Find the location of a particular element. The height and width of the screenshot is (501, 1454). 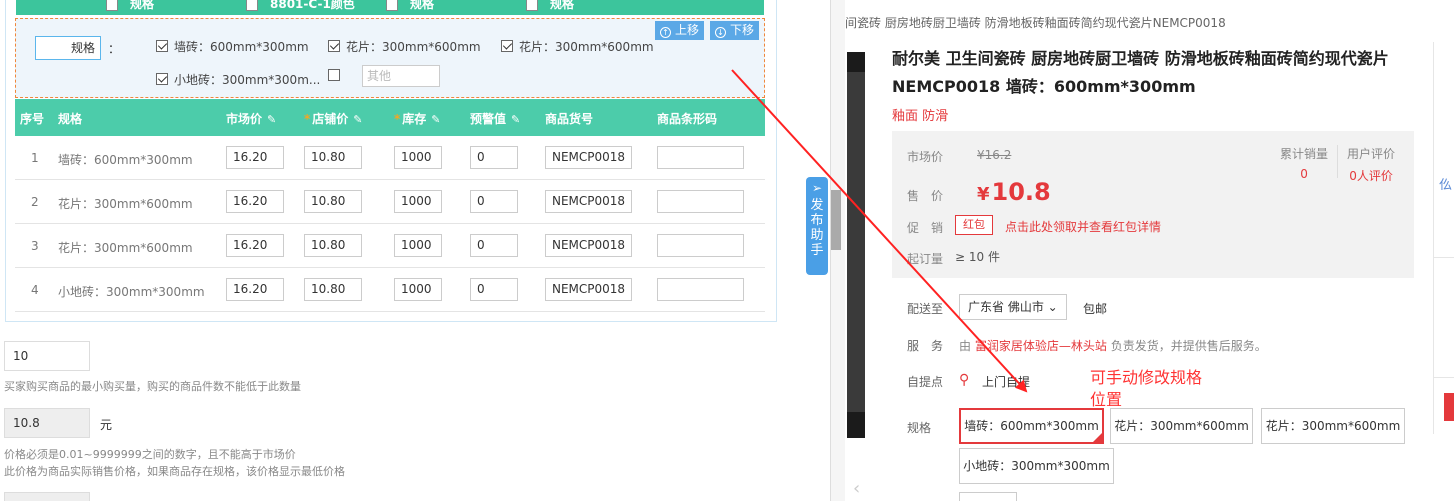

spec-option-3: 花片：300mm*600mm is located at coordinates (577, 46).